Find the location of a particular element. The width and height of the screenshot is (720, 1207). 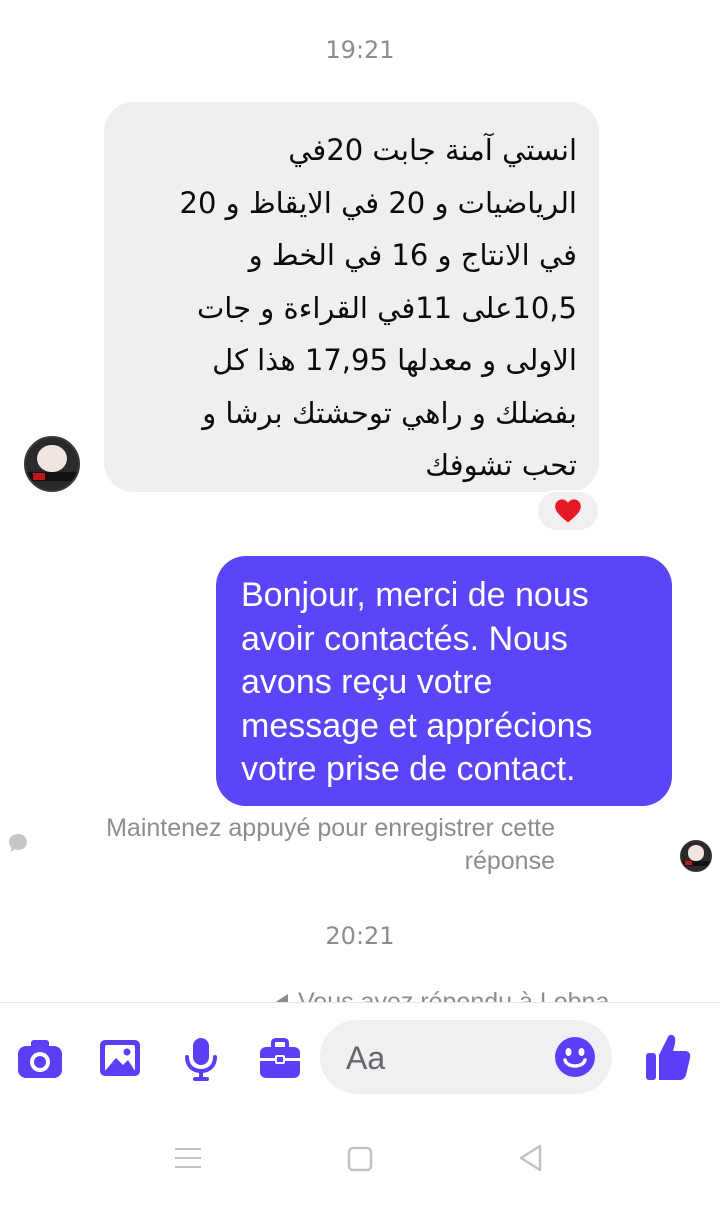

message-timestamp: 19:21 is located at coordinates (360, 50).